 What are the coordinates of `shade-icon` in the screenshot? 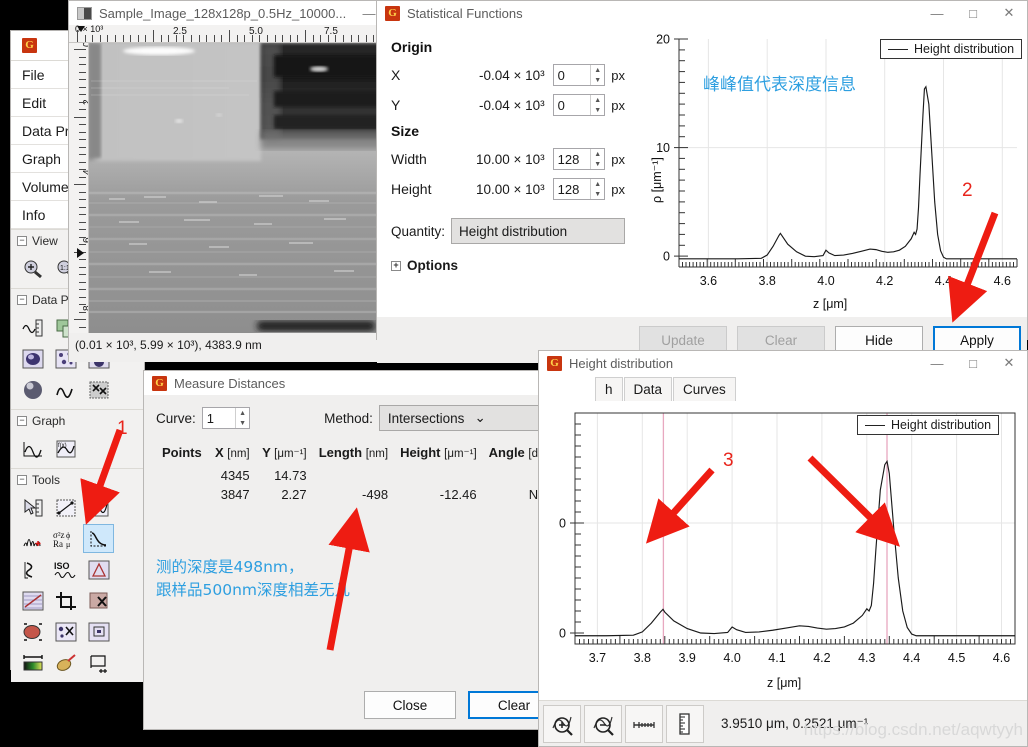 It's located at (32, 358).